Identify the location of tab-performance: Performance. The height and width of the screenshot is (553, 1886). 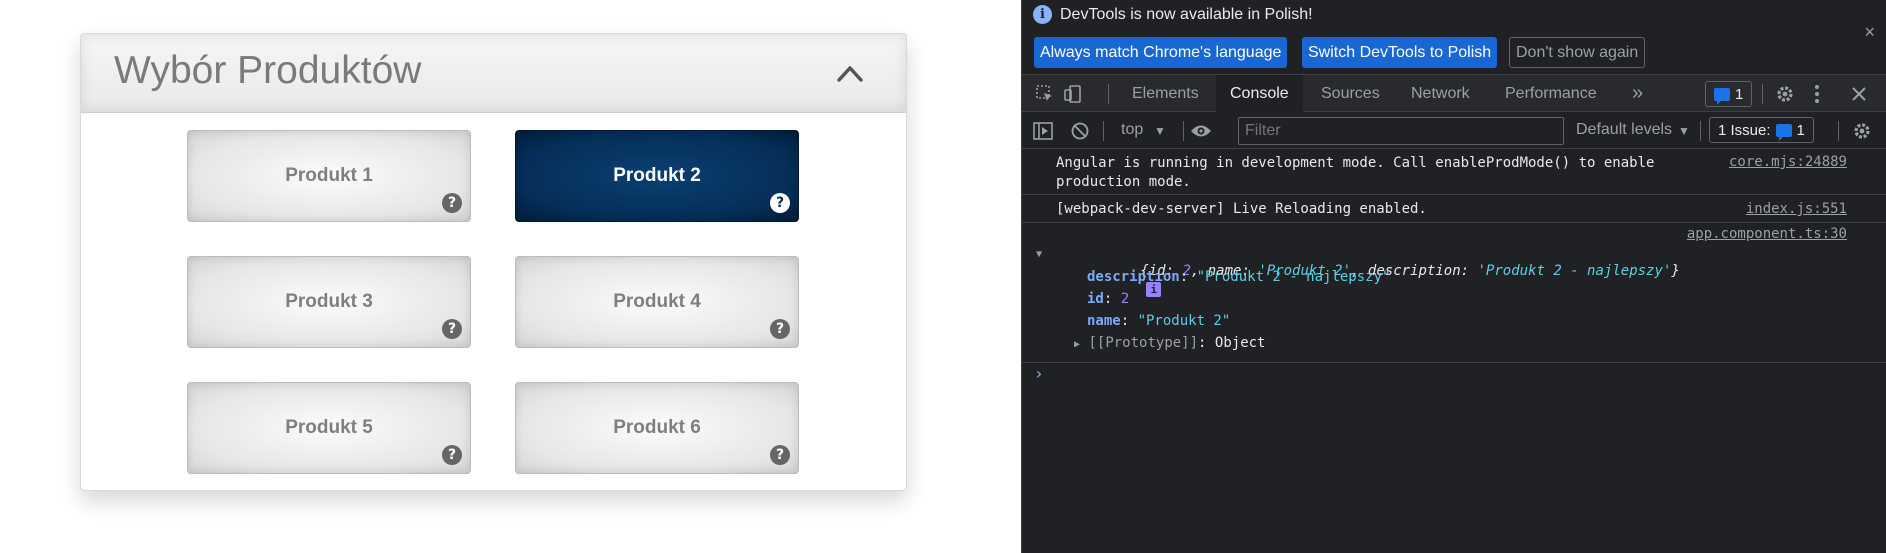
(1551, 93).